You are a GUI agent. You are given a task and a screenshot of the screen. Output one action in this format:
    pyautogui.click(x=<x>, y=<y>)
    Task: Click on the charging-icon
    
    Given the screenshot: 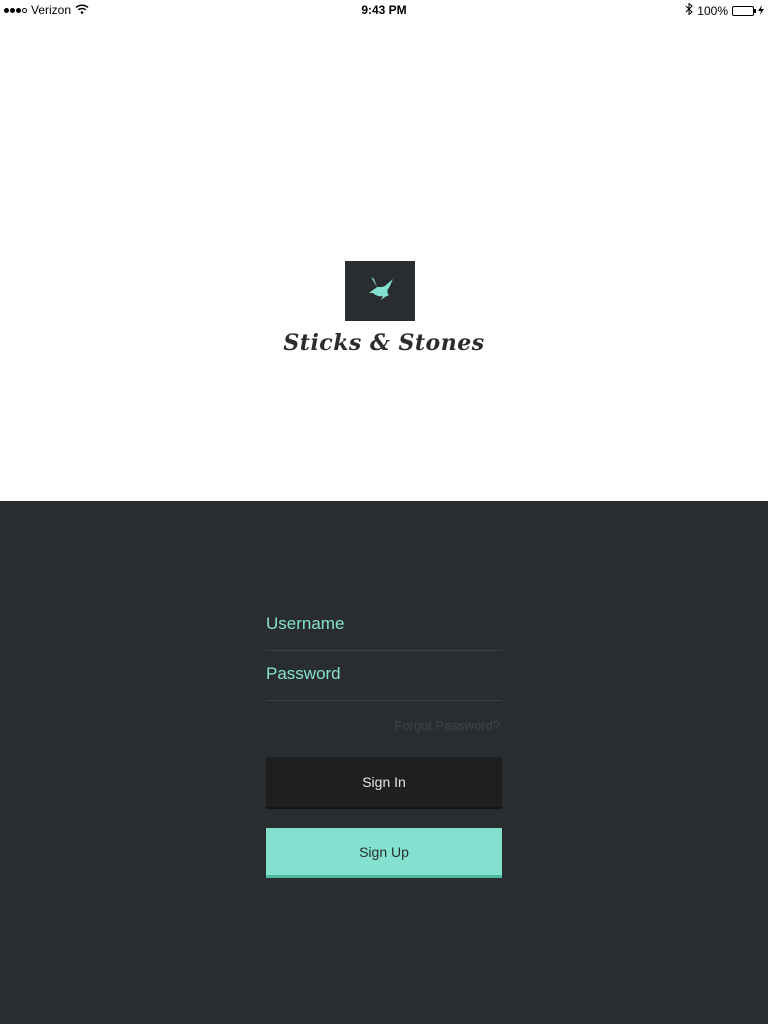 What is the action you would take?
    pyautogui.click(x=761, y=11)
    